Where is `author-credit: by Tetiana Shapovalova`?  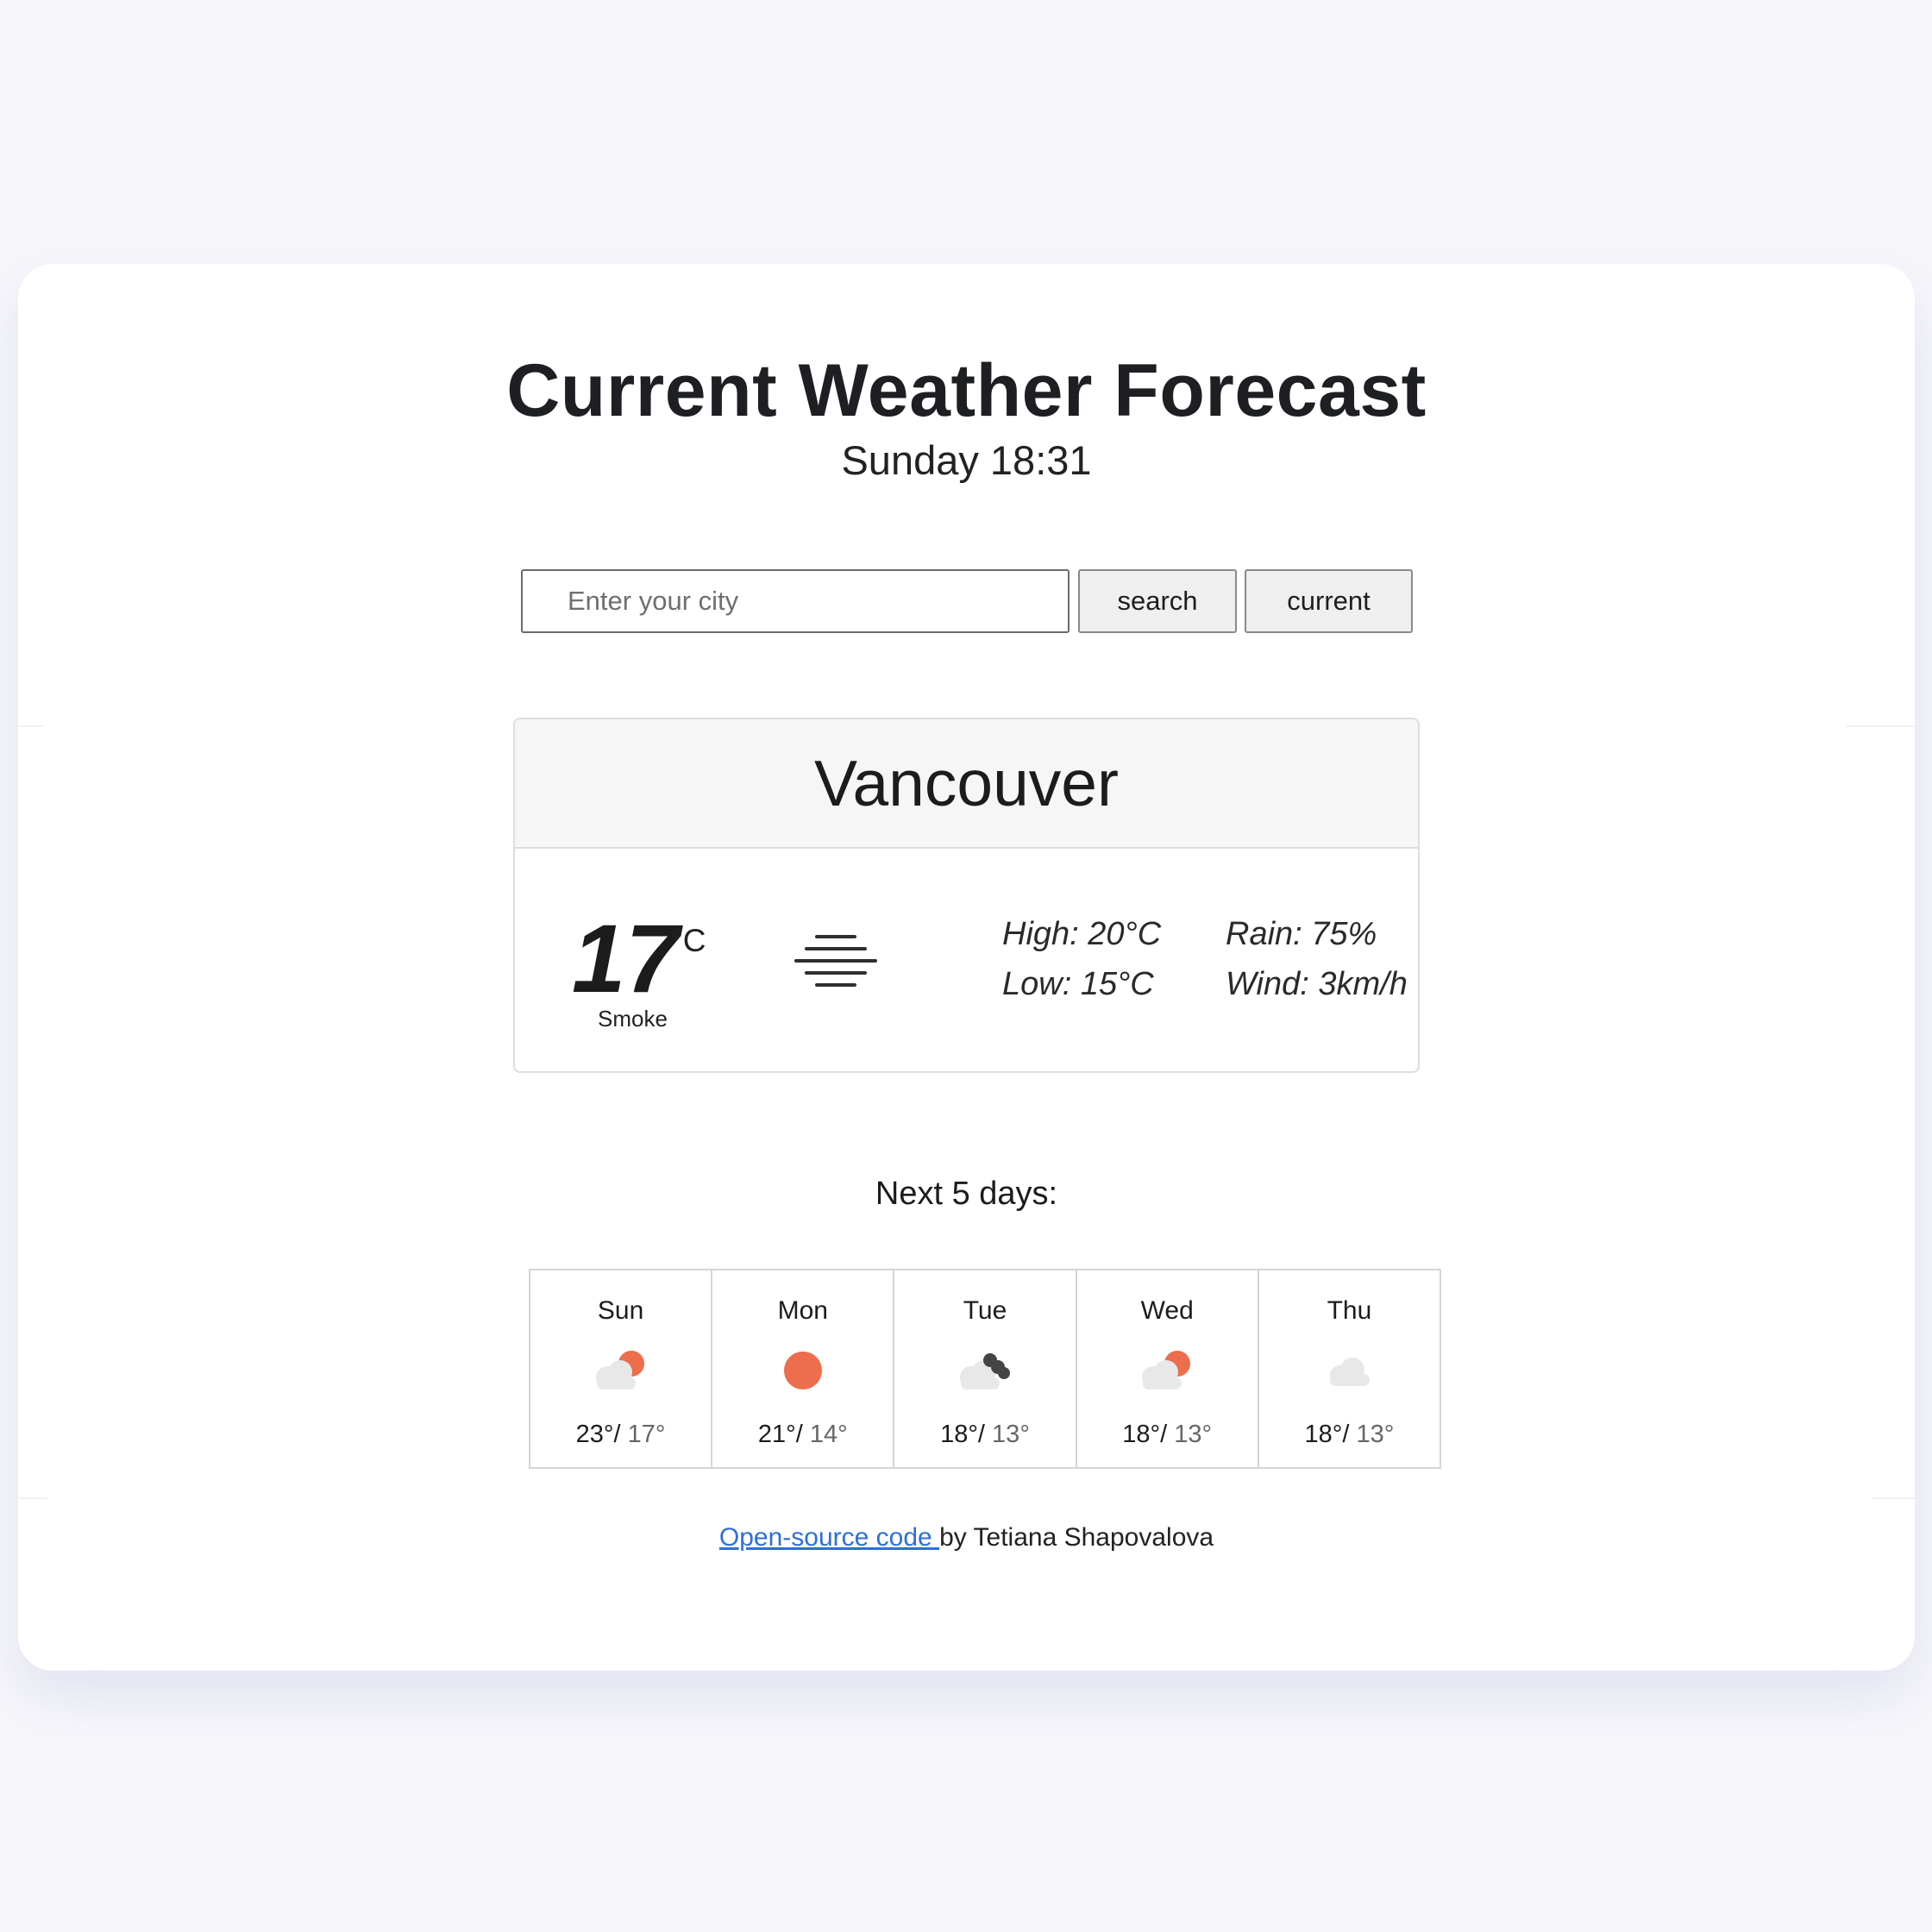
author-credit: by Tetiana Shapovalova is located at coordinates (1076, 1538).